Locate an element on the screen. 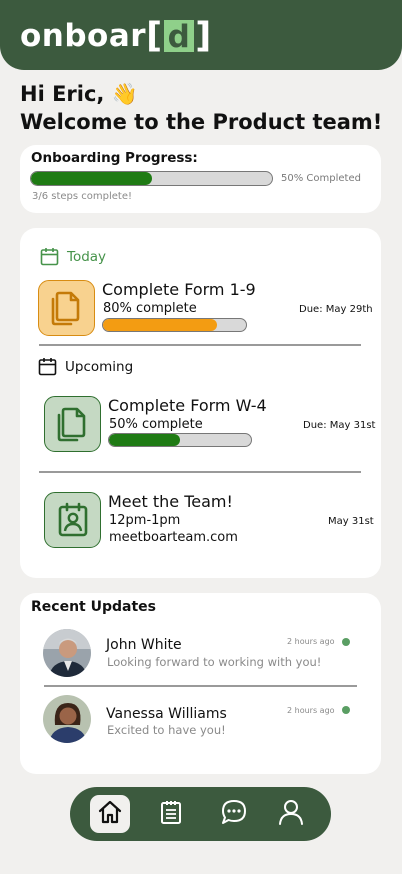 The width and height of the screenshot is (402, 874). update-author-name: John White is located at coordinates (144, 645).